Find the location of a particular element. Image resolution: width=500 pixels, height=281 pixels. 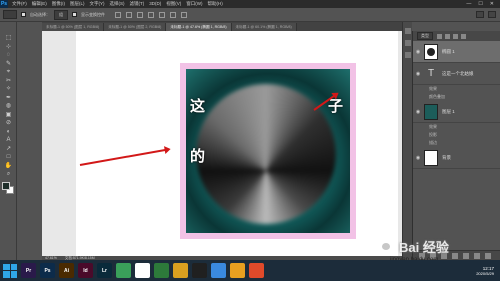

align-top-icon is located at coordinates (151, 14).